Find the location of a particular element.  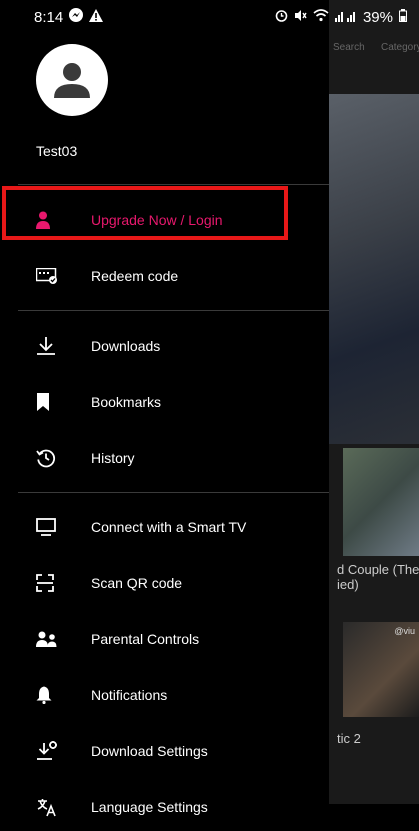

menu-item-history: History is located at coordinates (173, 458).